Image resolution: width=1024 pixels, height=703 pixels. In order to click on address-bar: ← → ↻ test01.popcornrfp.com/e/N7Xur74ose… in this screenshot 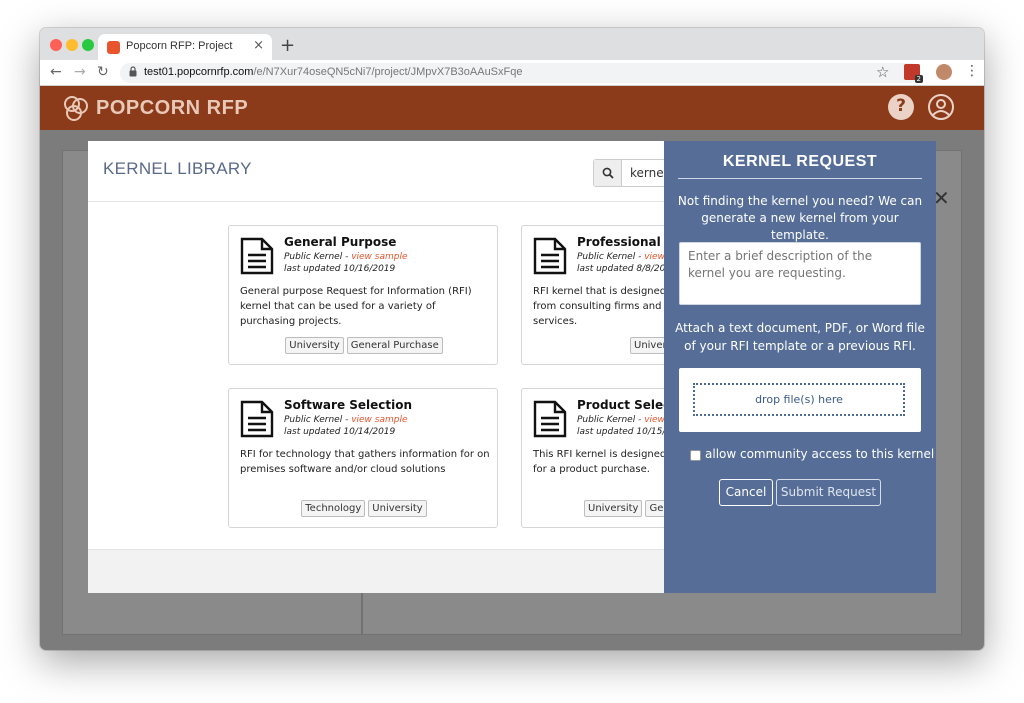, I will do `click(512, 73)`.